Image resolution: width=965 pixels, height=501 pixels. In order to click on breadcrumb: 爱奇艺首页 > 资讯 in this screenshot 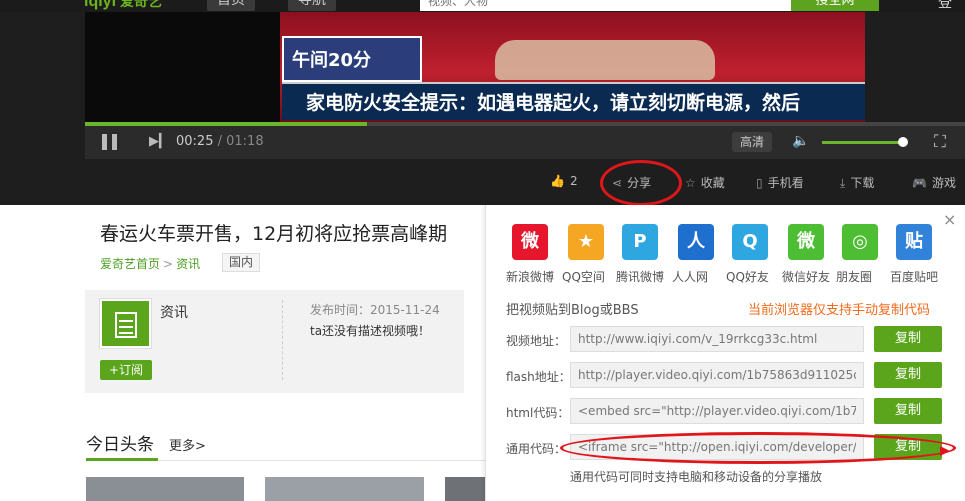, I will do `click(150, 263)`.